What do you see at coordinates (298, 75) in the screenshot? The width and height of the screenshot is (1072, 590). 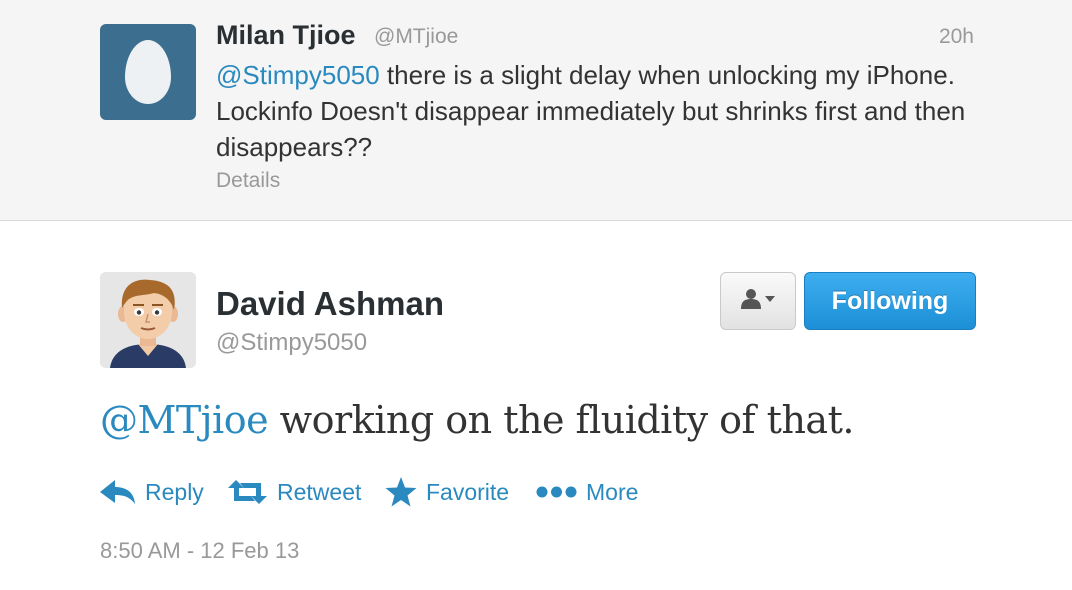 I see `parent-mention-link: @Stimpy5050` at bounding box center [298, 75].